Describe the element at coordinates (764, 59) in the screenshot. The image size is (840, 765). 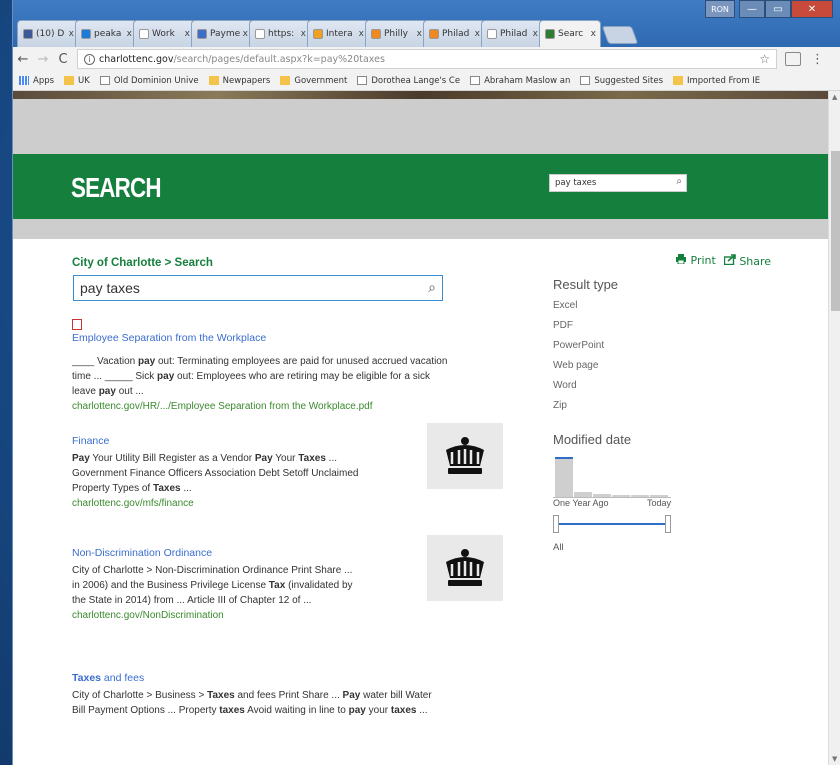
I see `bookmark-star-icon: ☆` at that location.